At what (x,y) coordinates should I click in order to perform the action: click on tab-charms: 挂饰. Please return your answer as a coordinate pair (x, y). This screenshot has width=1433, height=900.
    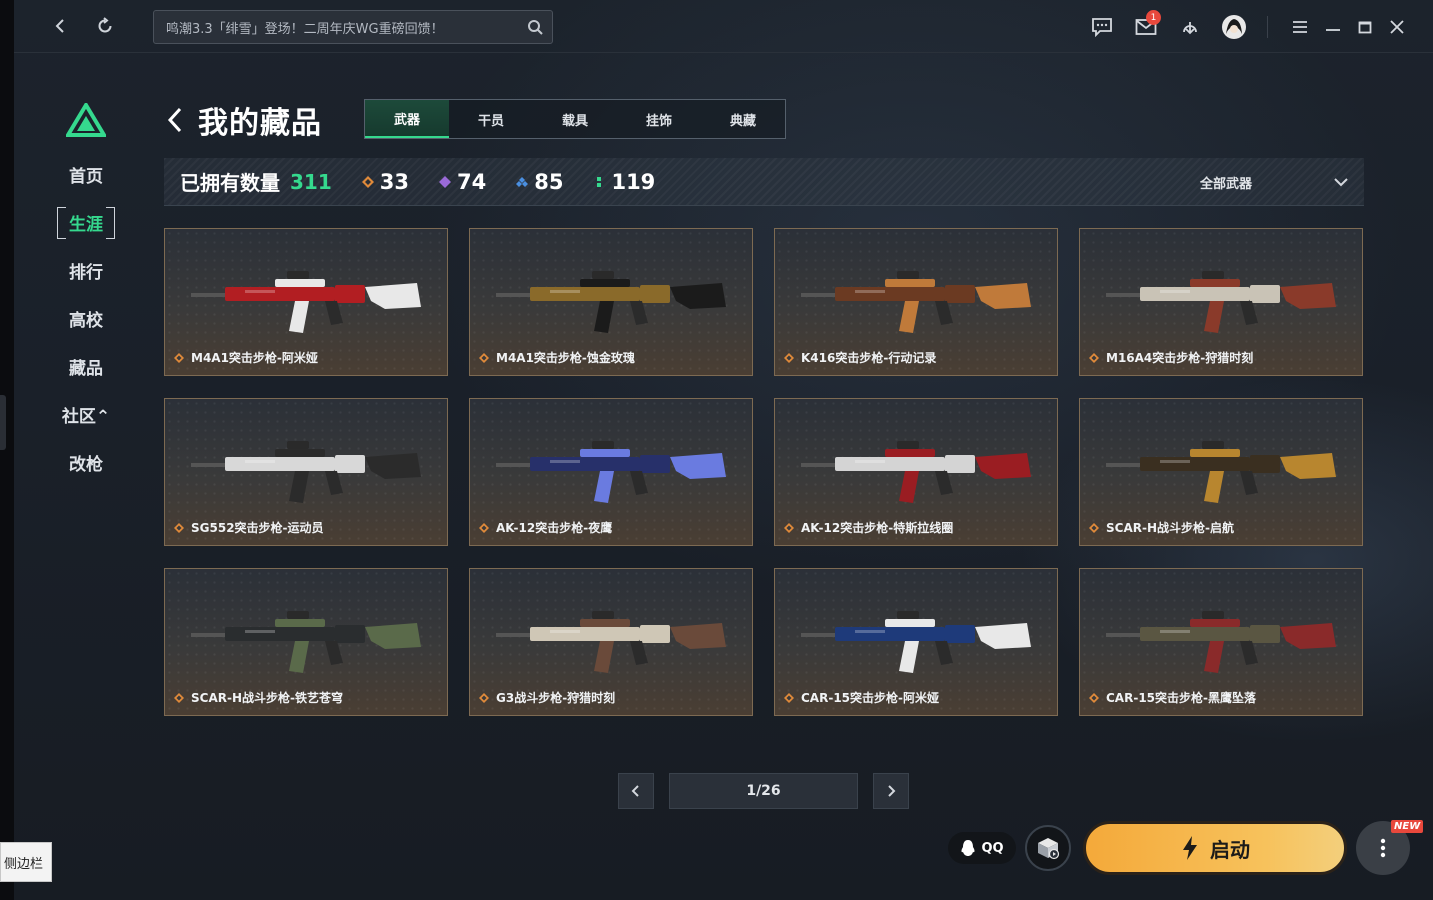
    Looking at the image, I should click on (659, 119).